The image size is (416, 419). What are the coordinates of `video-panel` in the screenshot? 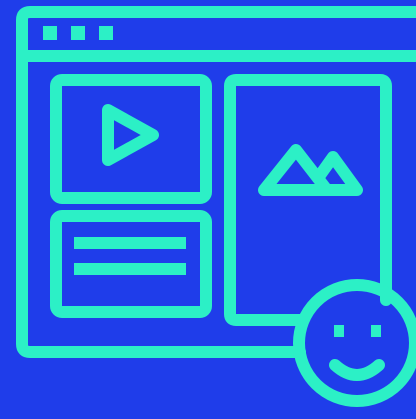 It's located at (131, 139).